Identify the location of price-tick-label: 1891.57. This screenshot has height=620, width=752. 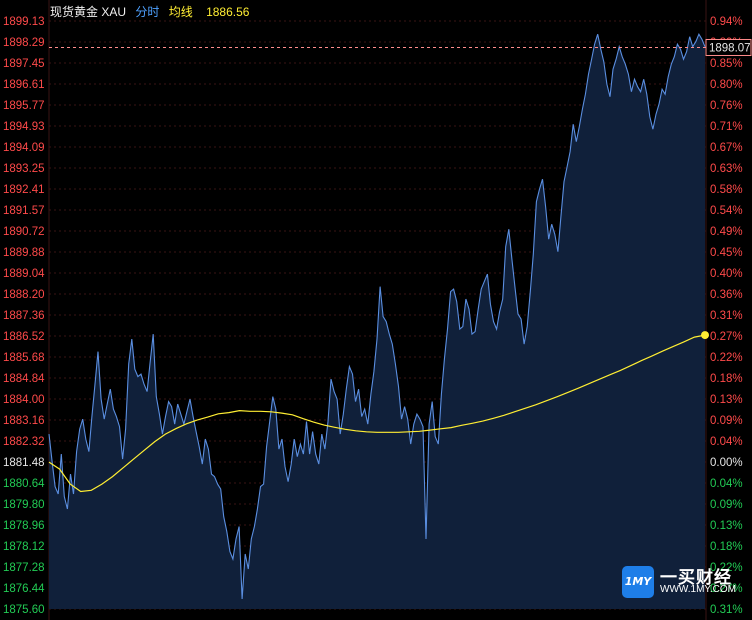
(24, 211).